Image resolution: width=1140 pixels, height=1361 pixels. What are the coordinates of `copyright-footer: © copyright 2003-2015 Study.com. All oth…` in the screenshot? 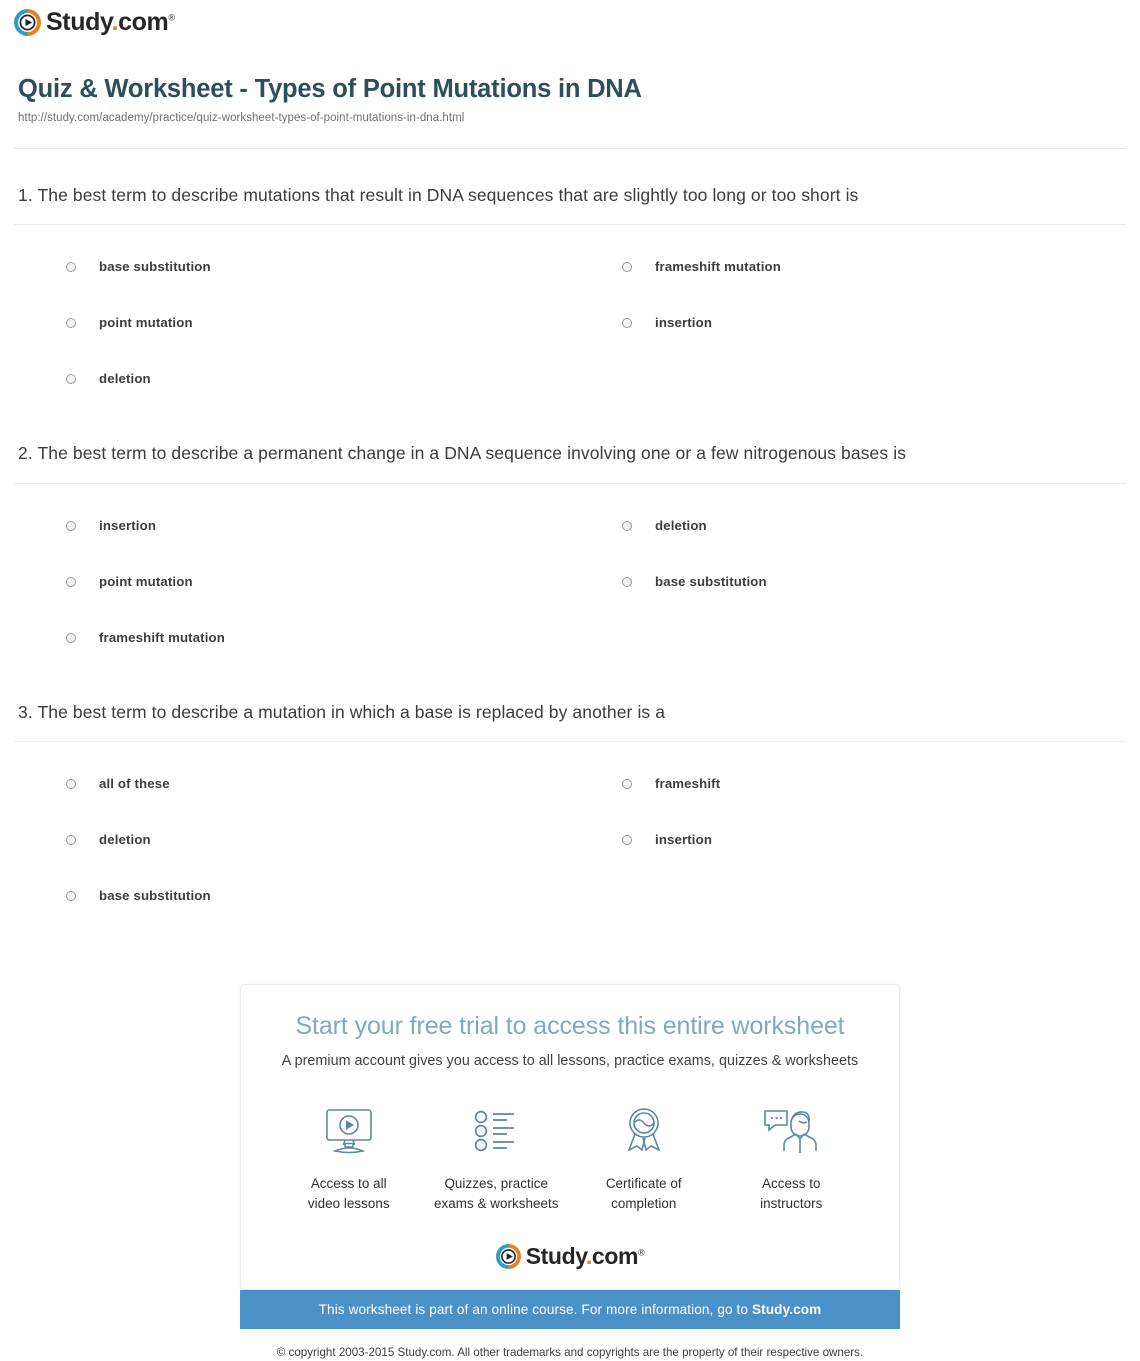 It's located at (570, 1345).